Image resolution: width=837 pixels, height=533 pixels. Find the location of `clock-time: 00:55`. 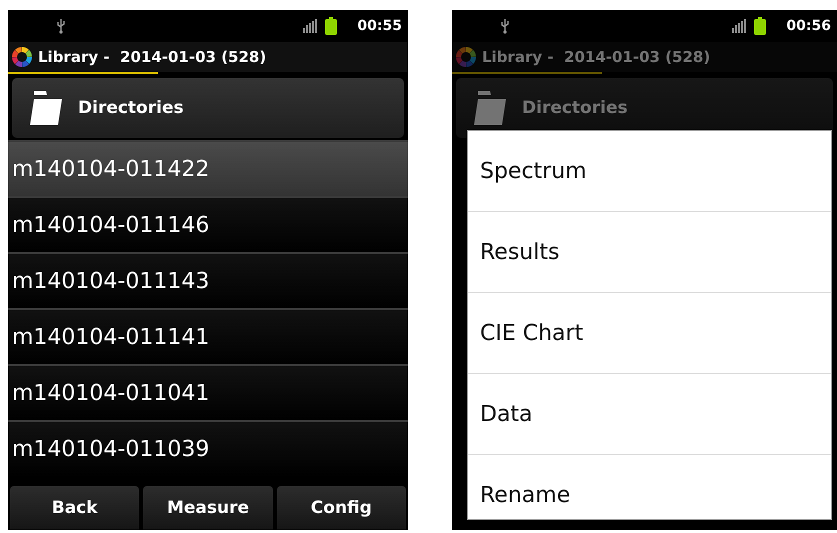

clock-time: 00:55 is located at coordinates (379, 26).